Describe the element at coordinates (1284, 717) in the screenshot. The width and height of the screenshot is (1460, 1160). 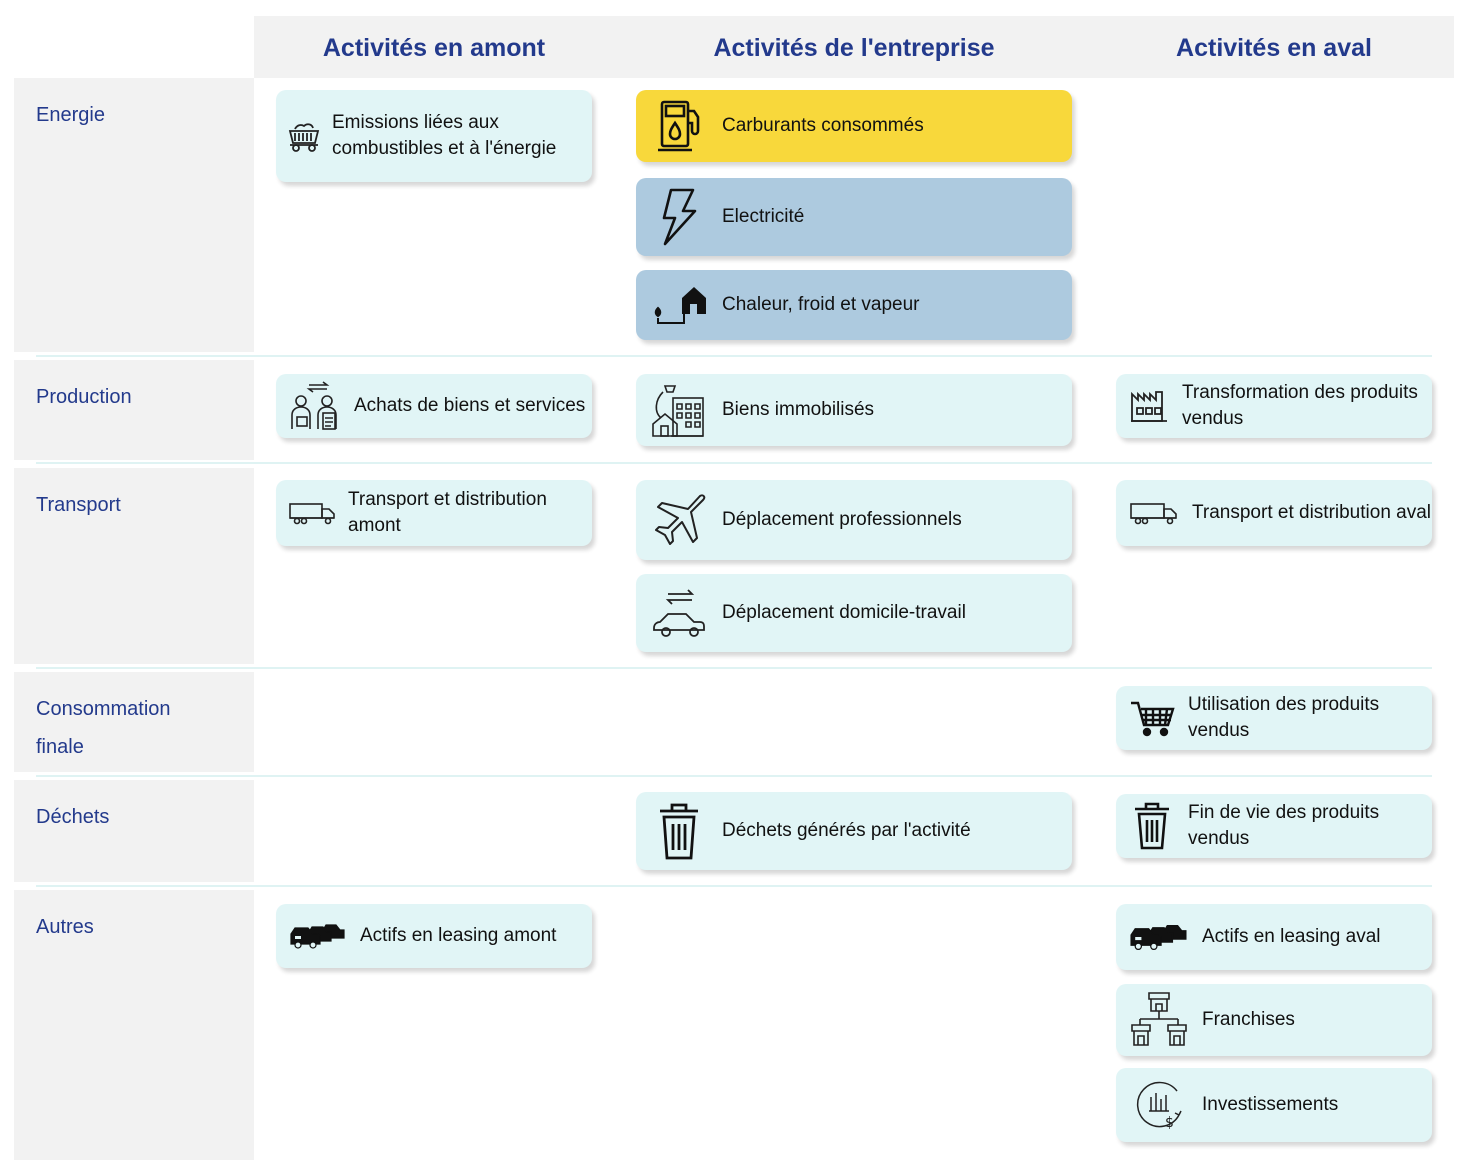
I see `card-label: Utilisation des produits vendus` at that location.